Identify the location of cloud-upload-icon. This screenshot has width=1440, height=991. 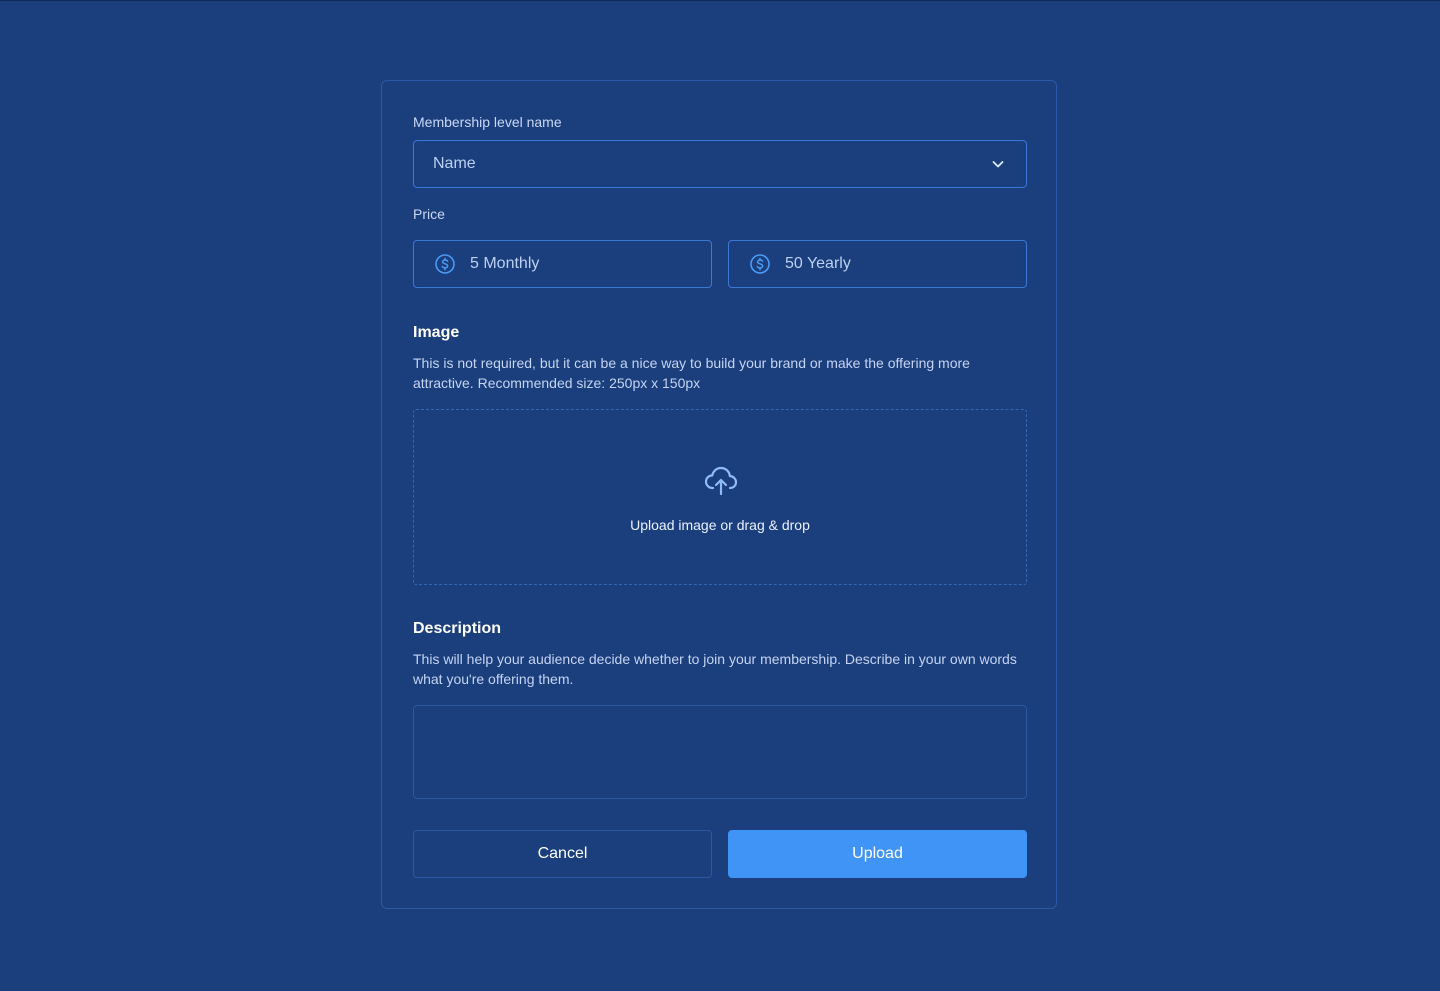
(721, 481).